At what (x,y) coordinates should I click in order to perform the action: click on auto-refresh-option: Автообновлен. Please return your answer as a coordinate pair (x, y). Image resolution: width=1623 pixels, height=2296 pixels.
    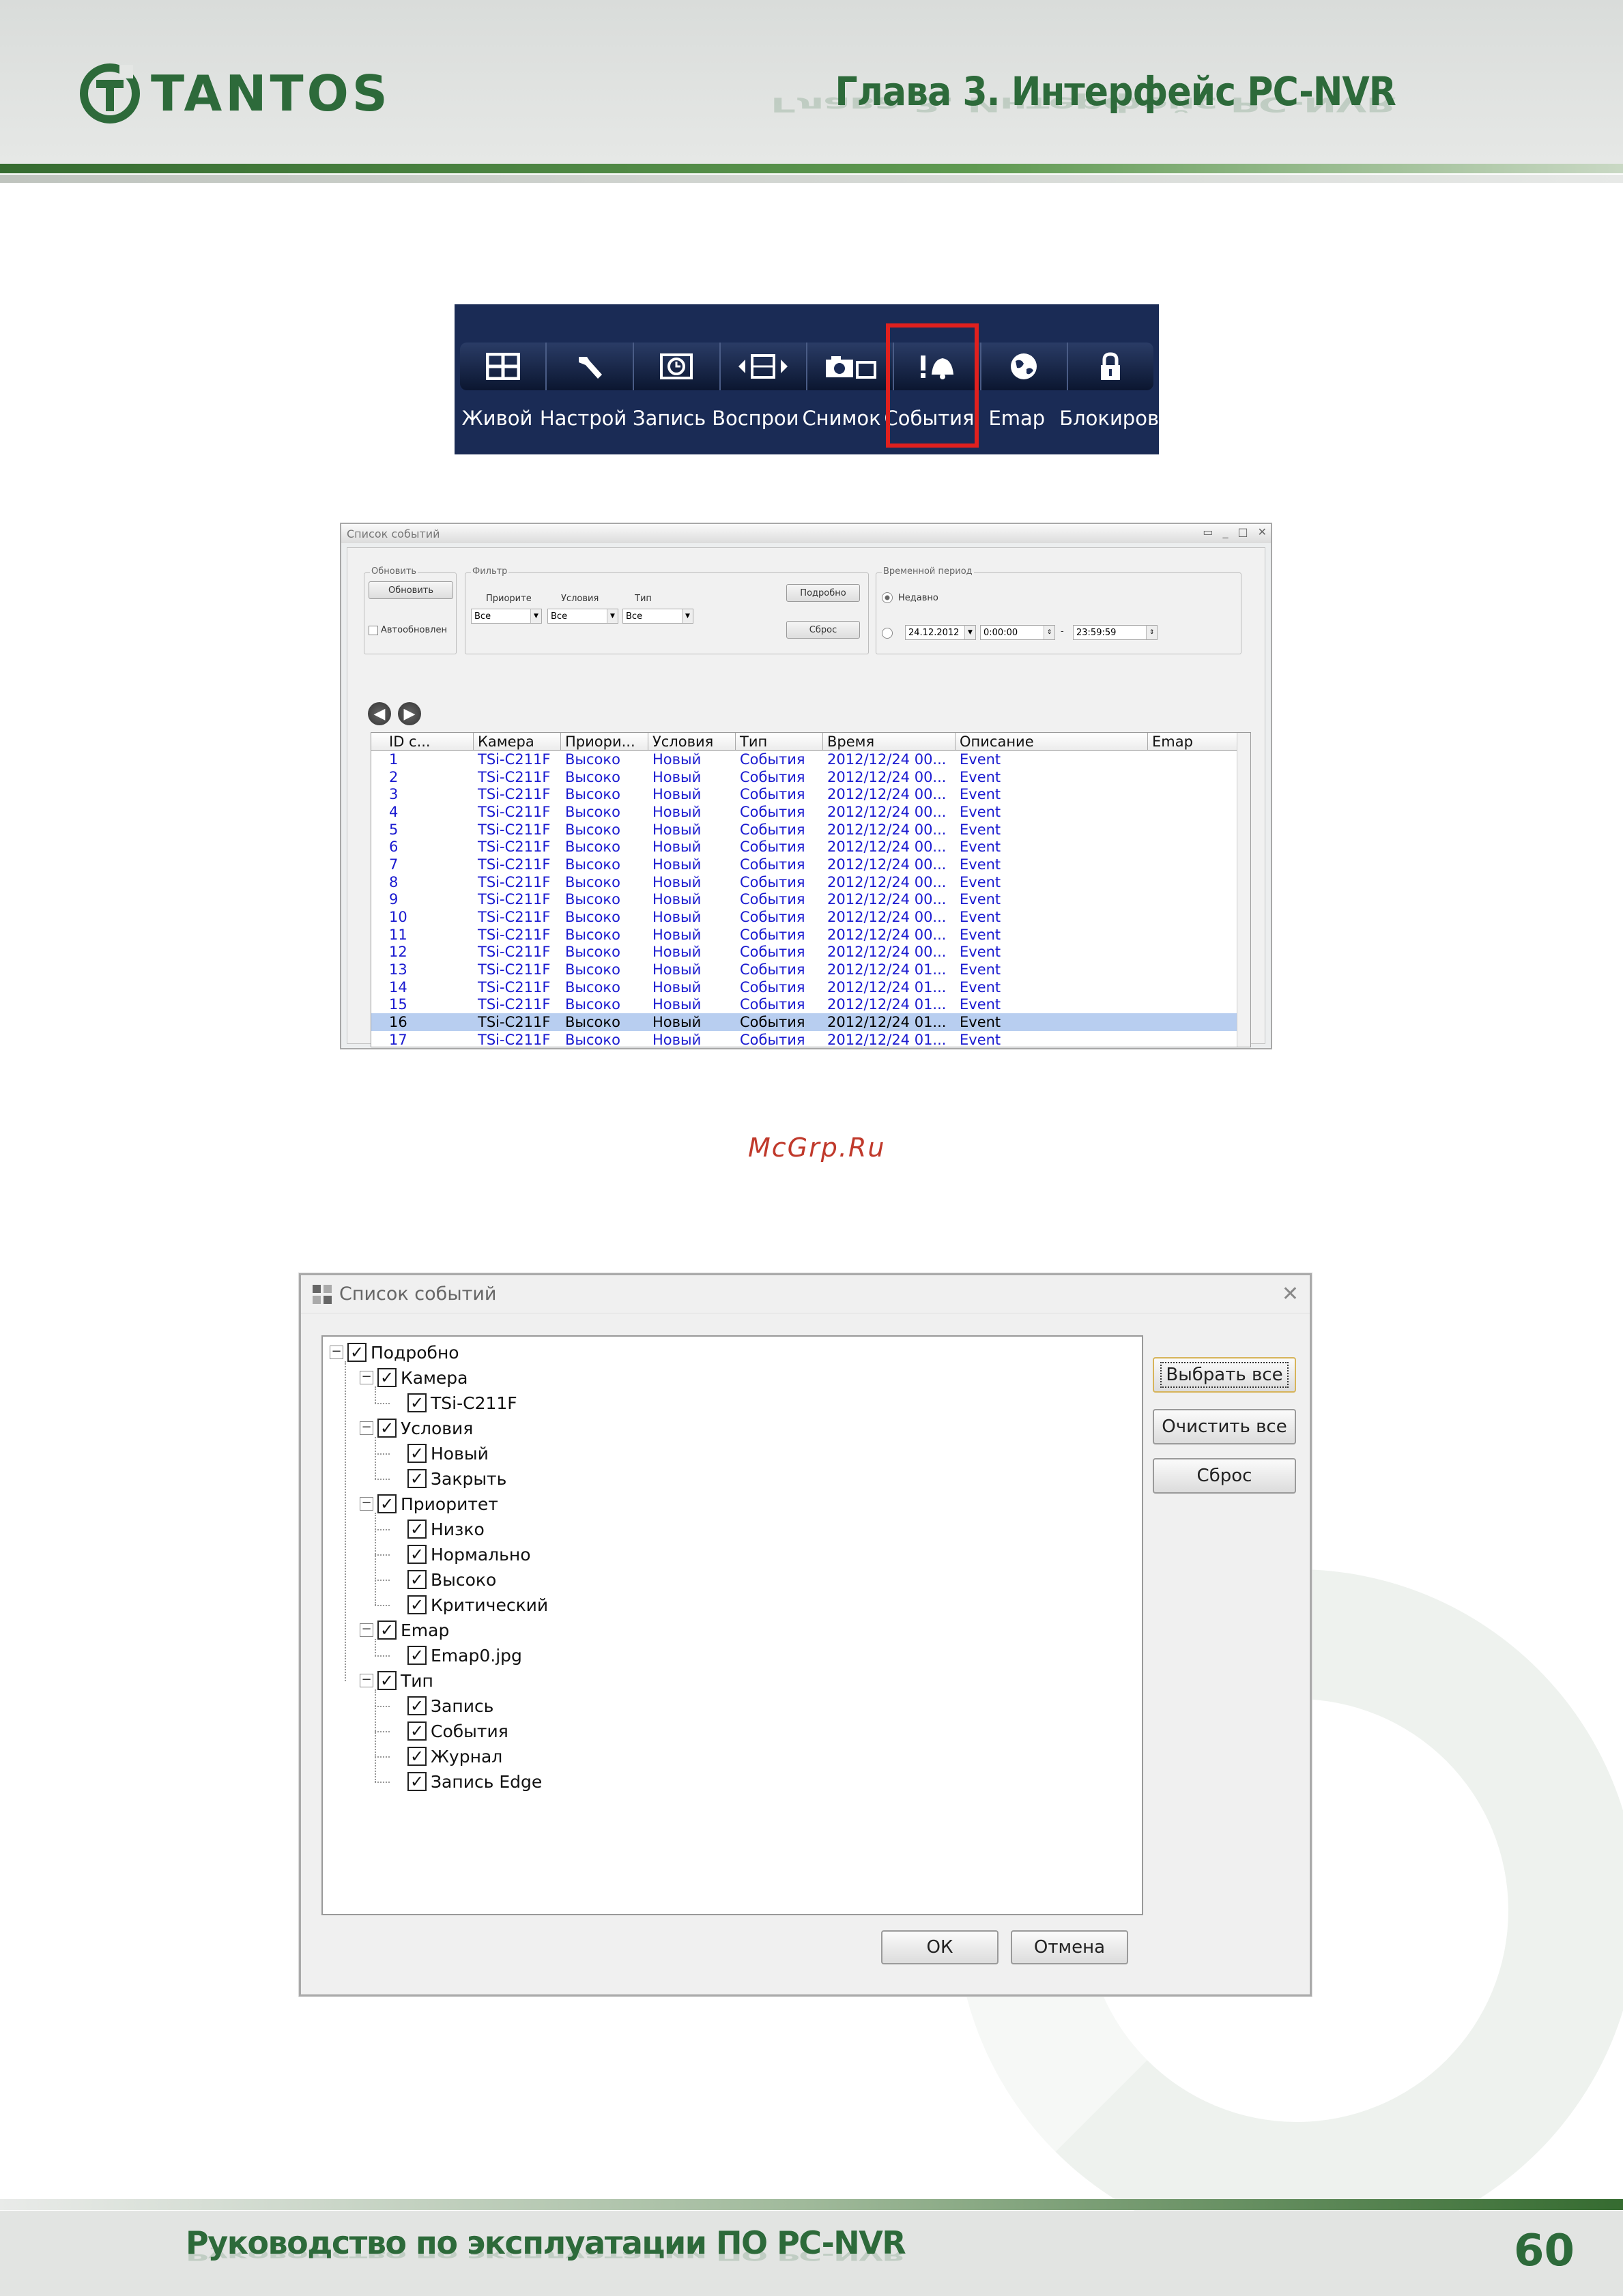
    Looking at the image, I should click on (408, 630).